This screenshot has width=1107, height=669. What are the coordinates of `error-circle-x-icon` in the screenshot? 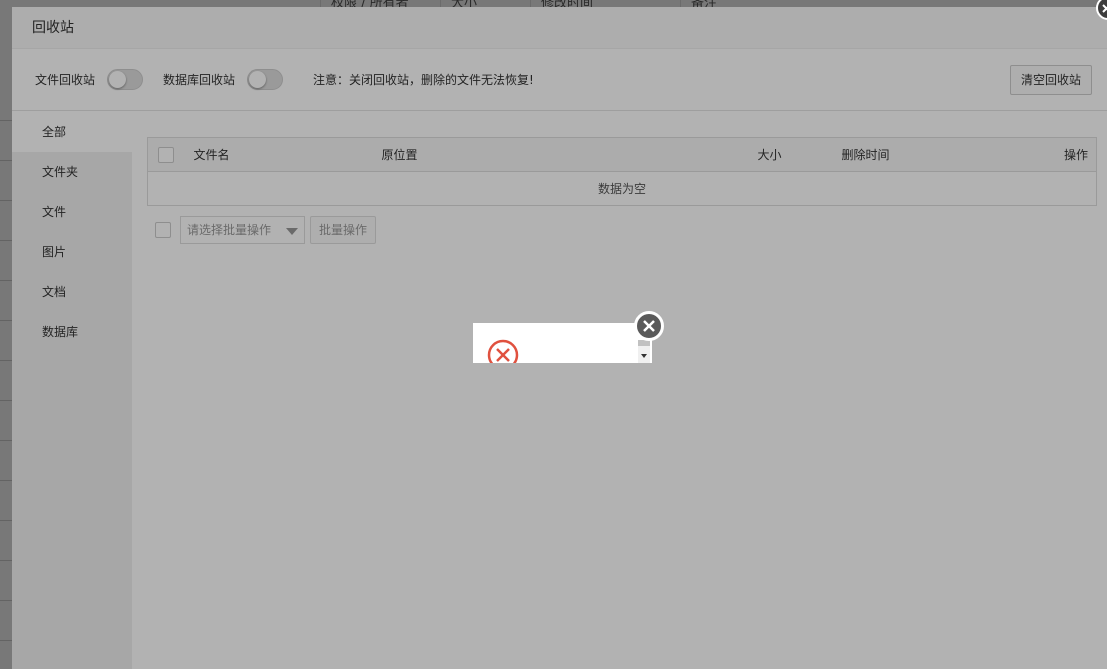 It's located at (503, 351).